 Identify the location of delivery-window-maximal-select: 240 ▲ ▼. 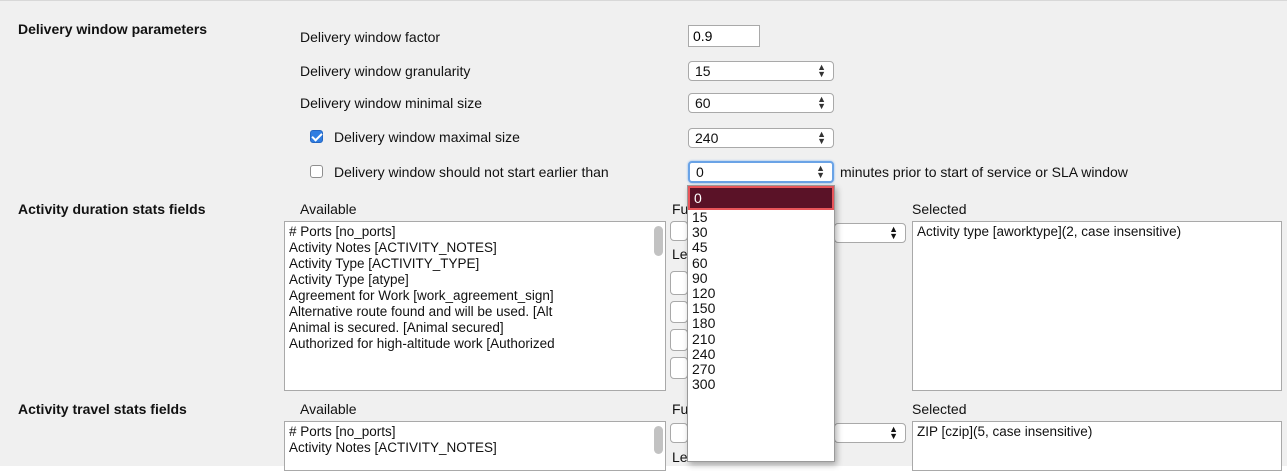
(761, 138).